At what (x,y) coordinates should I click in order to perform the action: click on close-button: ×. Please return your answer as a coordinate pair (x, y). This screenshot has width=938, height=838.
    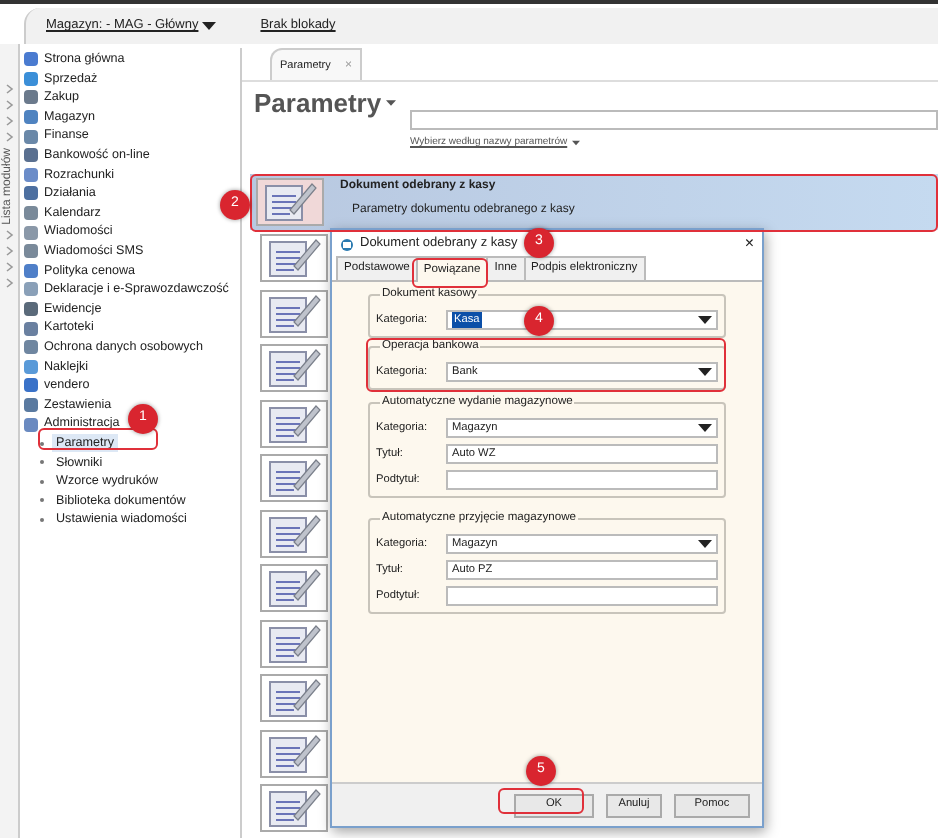
    Looking at the image, I should click on (749, 244).